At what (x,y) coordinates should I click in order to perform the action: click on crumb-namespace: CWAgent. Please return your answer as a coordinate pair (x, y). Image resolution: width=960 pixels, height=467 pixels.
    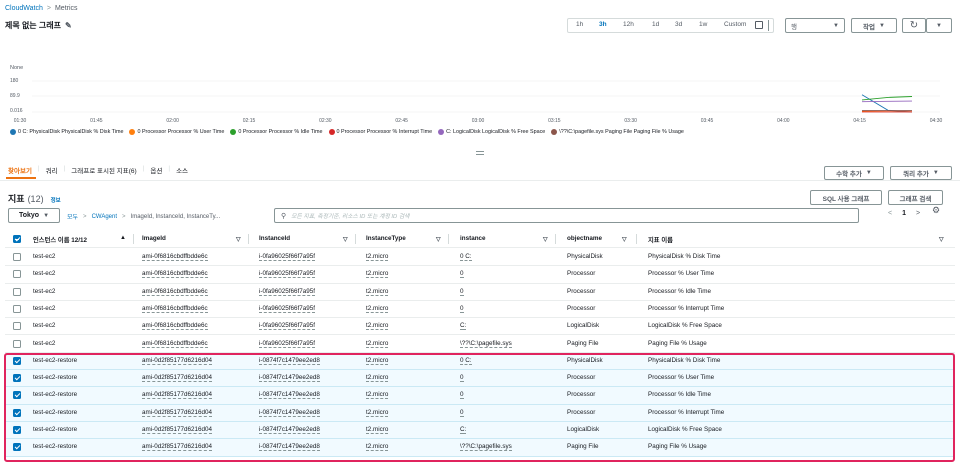
    Looking at the image, I should click on (104, 217).